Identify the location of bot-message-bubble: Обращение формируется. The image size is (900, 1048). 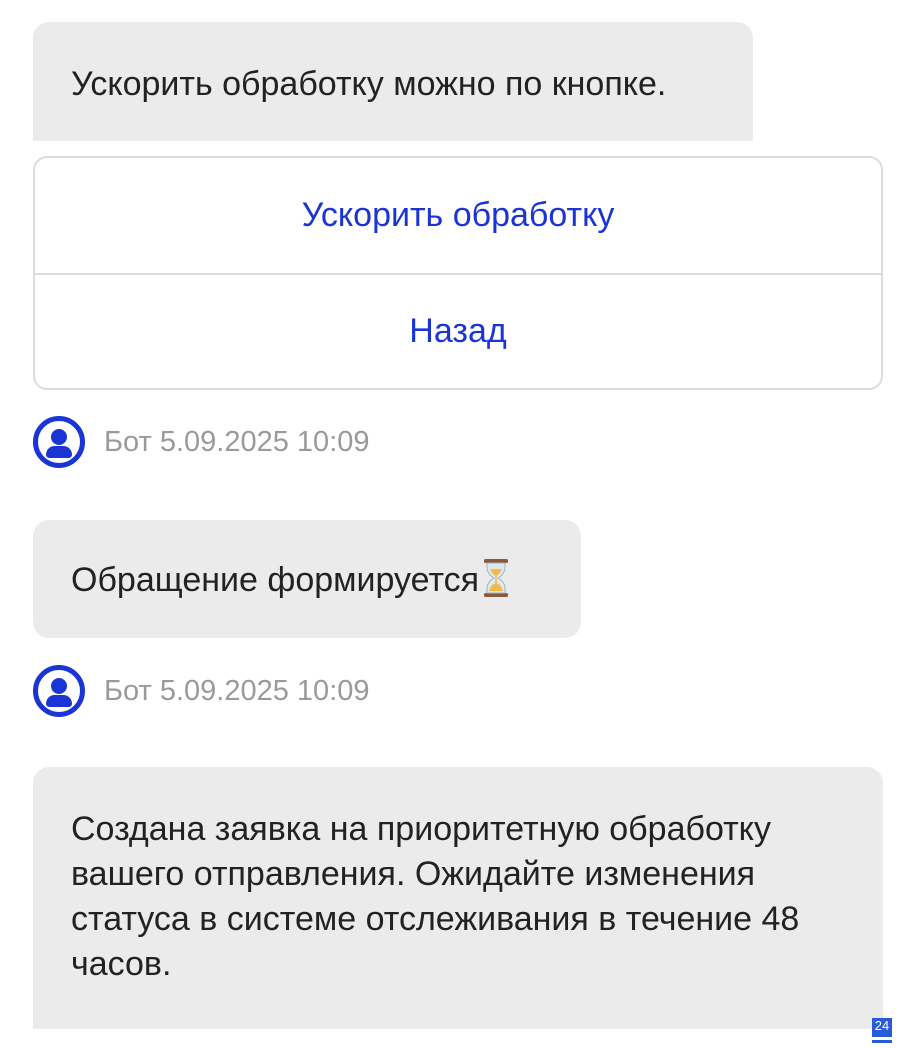
(307, 579).